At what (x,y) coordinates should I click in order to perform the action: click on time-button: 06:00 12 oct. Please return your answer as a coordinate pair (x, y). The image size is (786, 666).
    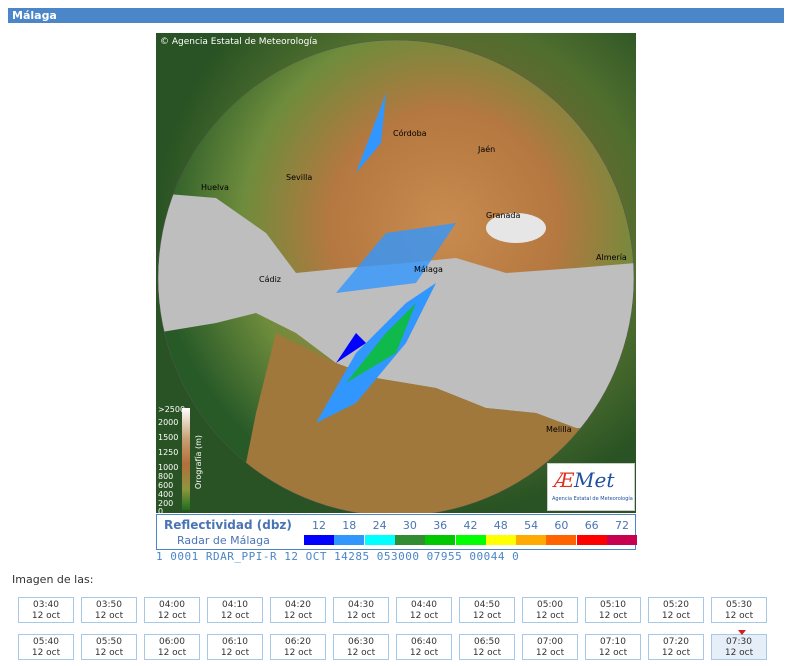
    Looking at the image, I should click on (172, 647).